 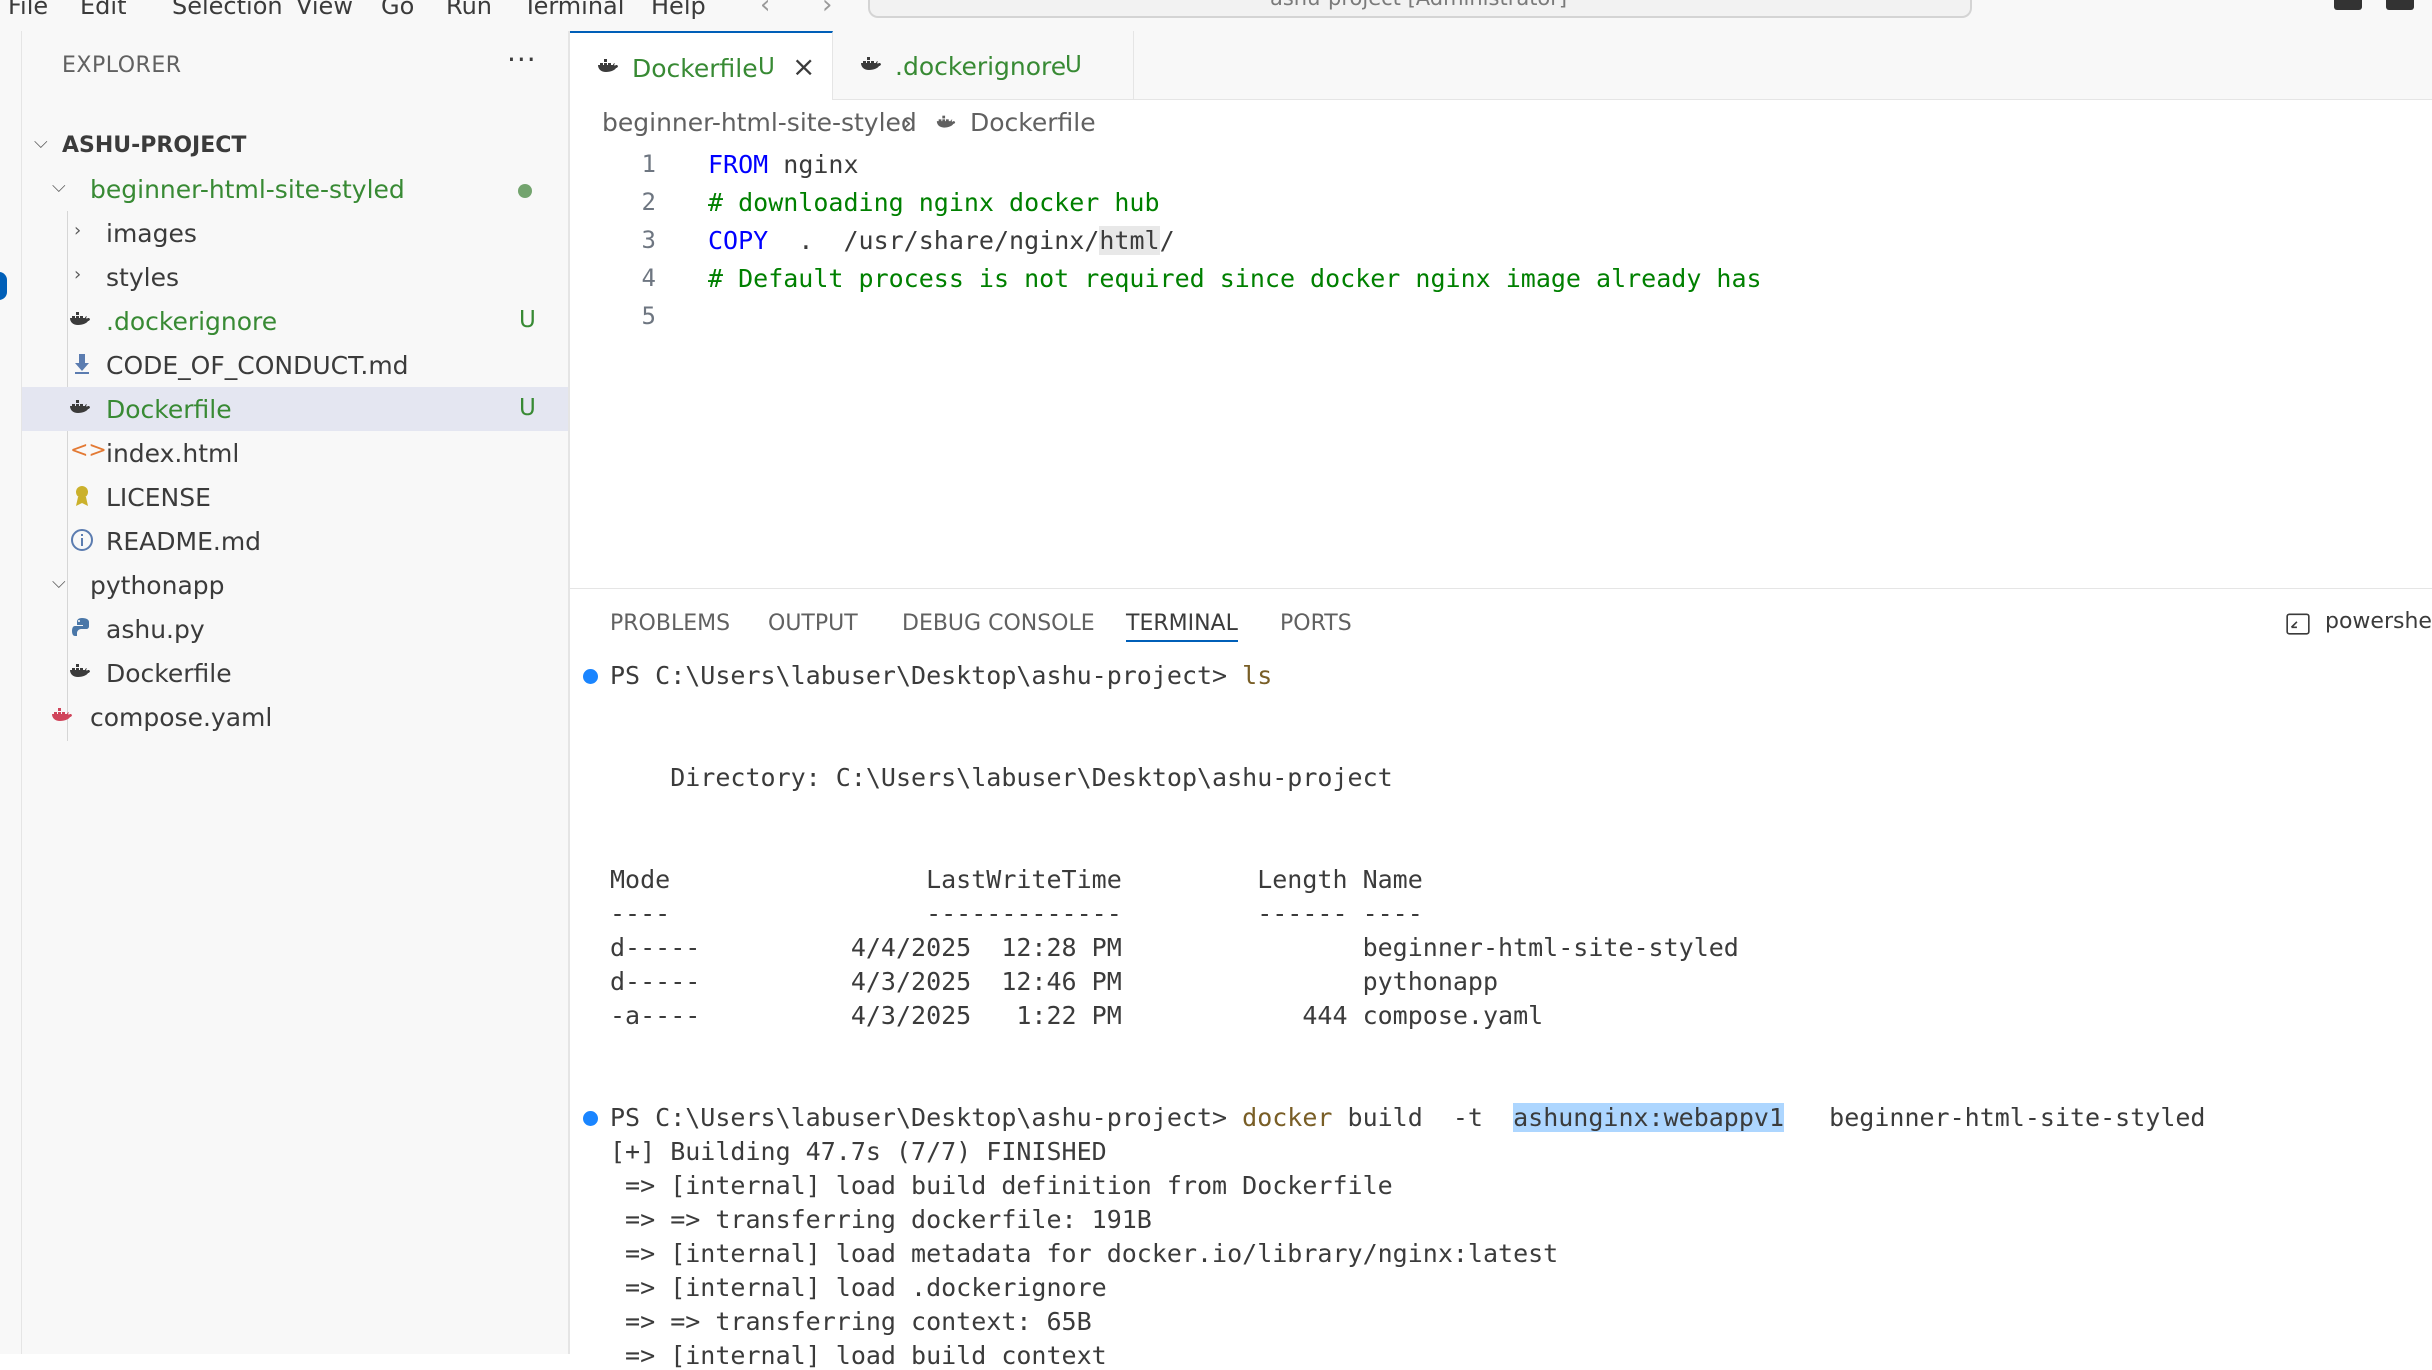 I want to click on tree-item-pythonapp-dockerfile: Dockerfile, so click(x=295, y=673).